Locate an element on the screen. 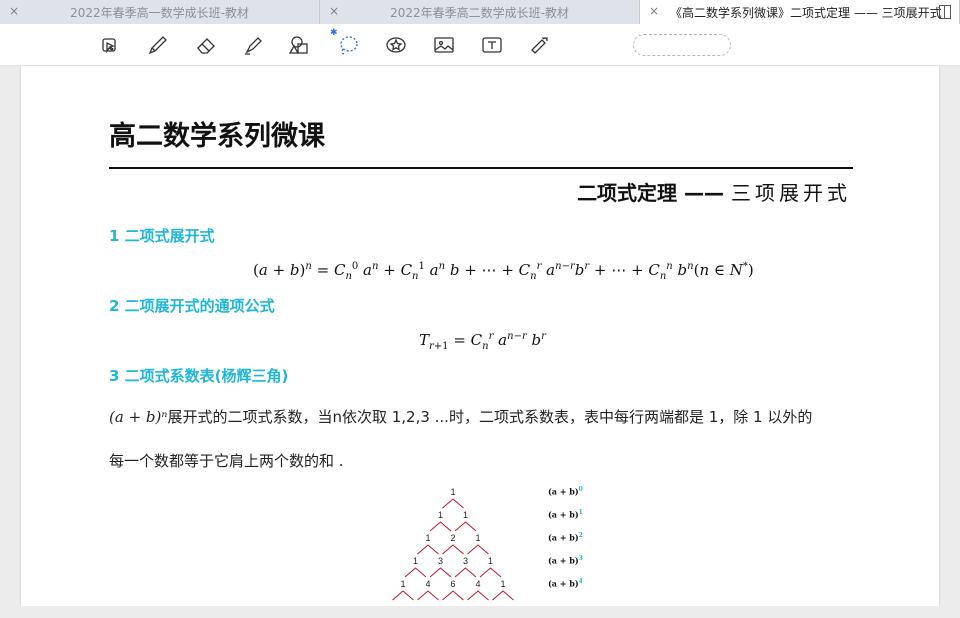 This screenshot has width=960, height=618. tab-grade11-textbook: × 2022年春季高二数学成长班-教材 is located at coordinates (480, 12).